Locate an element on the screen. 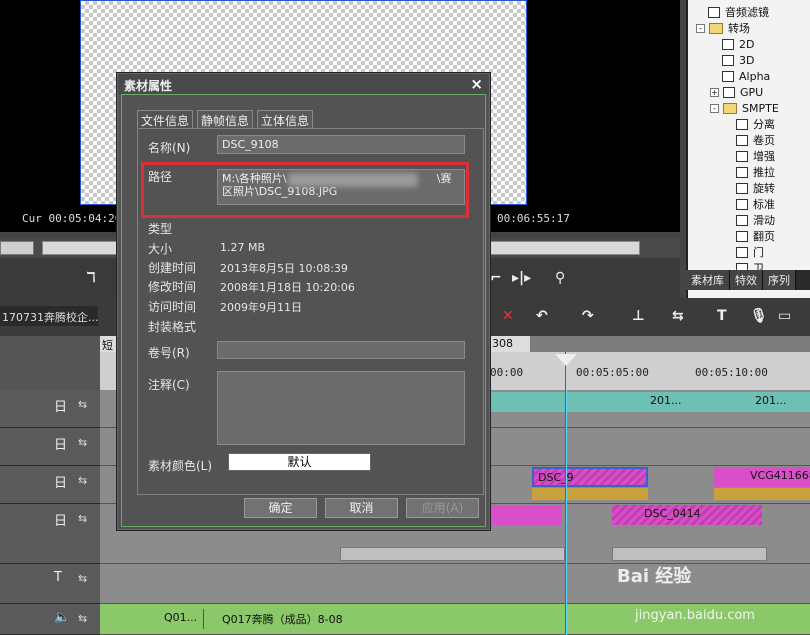 The image size is (810, 635). track-icon: T is located at coordinates (58, 577).